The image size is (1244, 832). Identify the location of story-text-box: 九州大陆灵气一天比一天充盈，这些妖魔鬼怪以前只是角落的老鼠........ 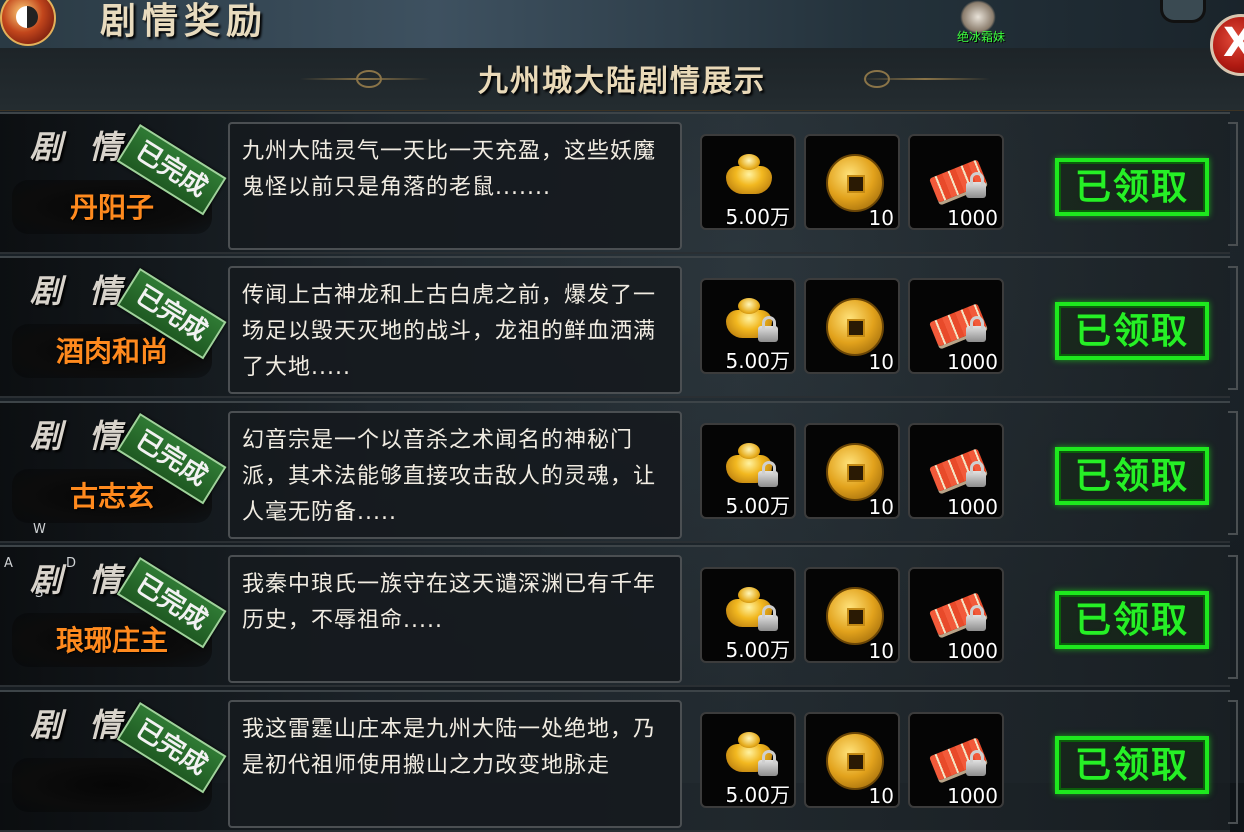
(455, 186).